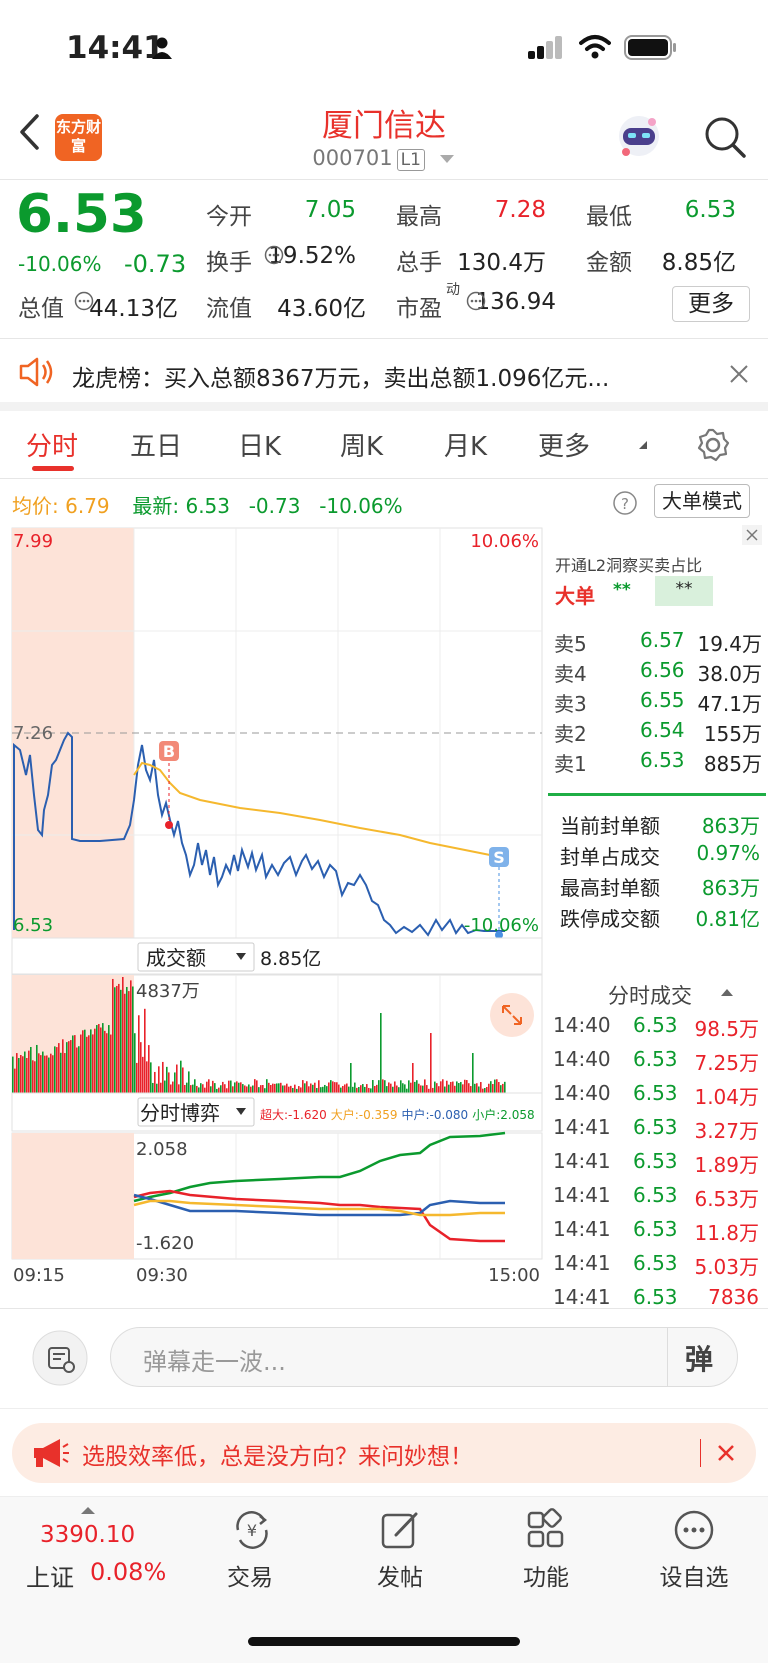  What do you see at coordinates (50, 1575) in the screenshot?
I see `index-name: 上证` at bounding box center [50, 1575].